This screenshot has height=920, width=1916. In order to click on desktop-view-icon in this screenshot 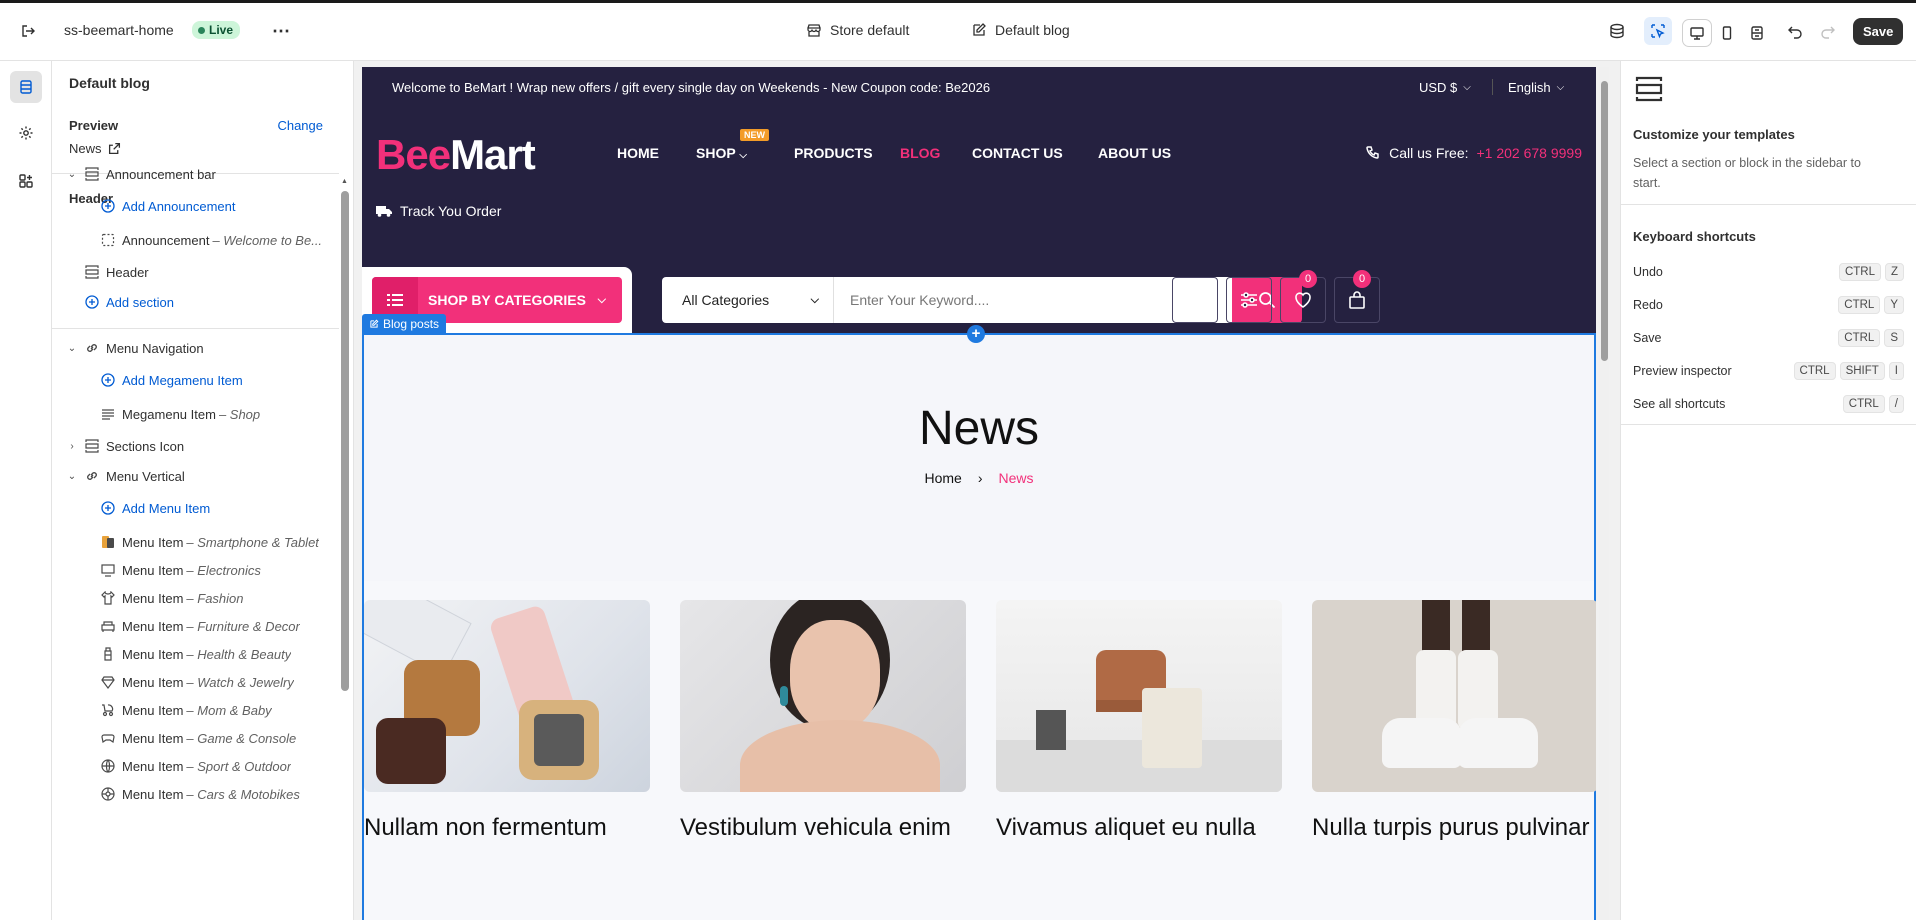, I will do `click(1697, 33)`.